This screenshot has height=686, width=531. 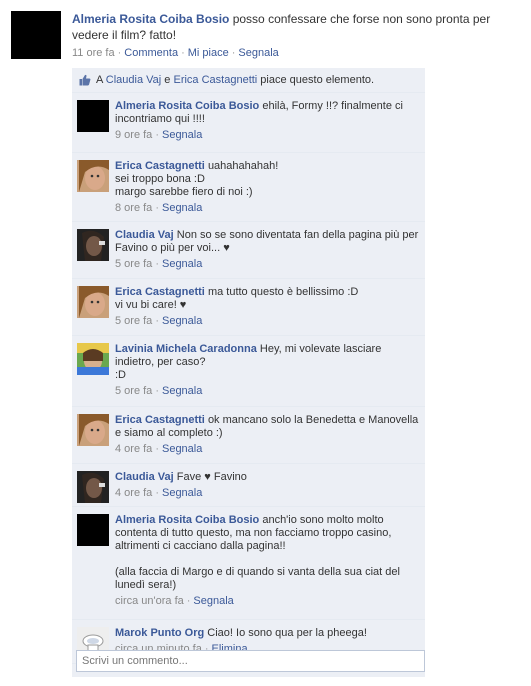 What do you see at coordinates (93, 53) in the screenshot?
I see `post-time: 11 ore fa` at bounding box center [93, 53].